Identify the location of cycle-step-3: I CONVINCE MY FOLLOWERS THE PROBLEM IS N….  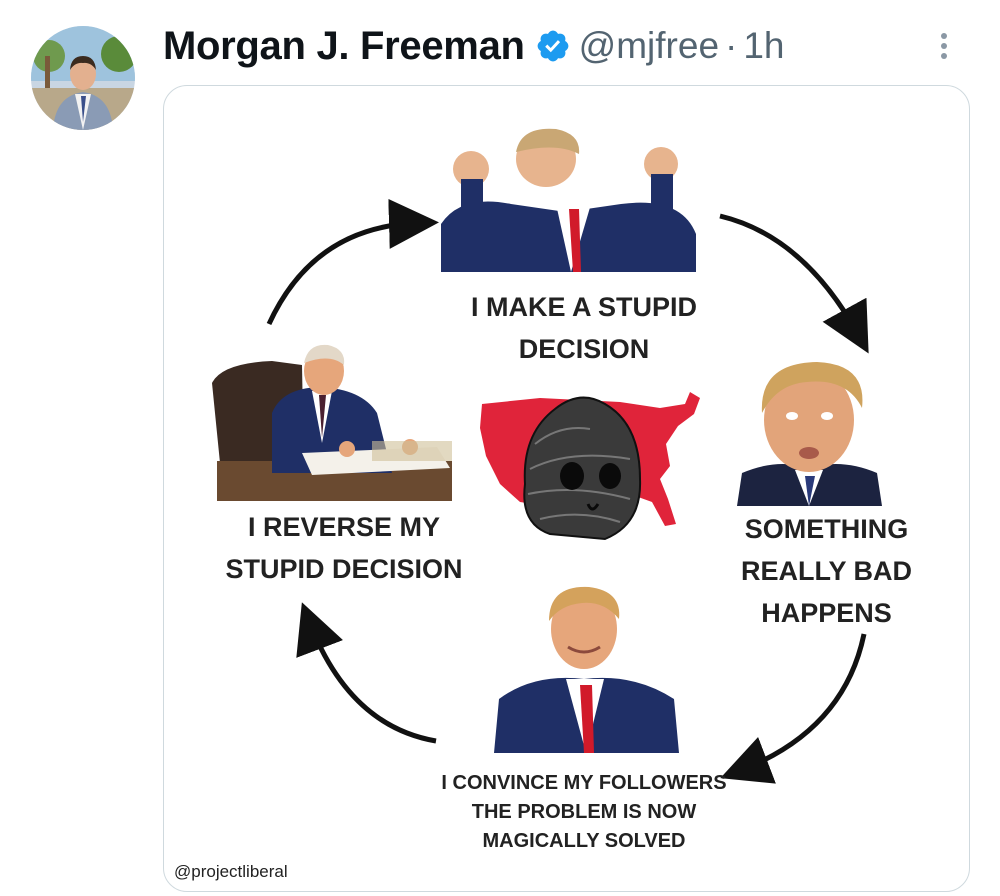
(584, 812).